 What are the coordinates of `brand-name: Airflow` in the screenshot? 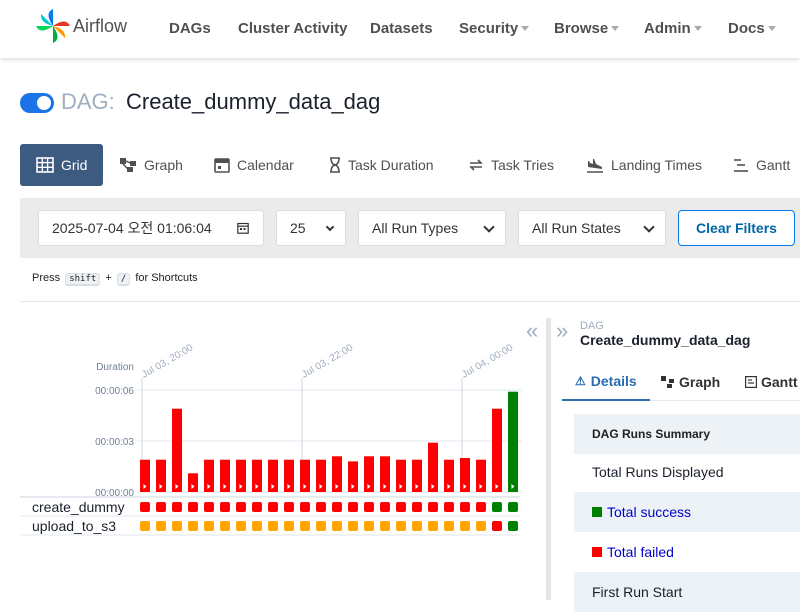 It's located at (100, 26).